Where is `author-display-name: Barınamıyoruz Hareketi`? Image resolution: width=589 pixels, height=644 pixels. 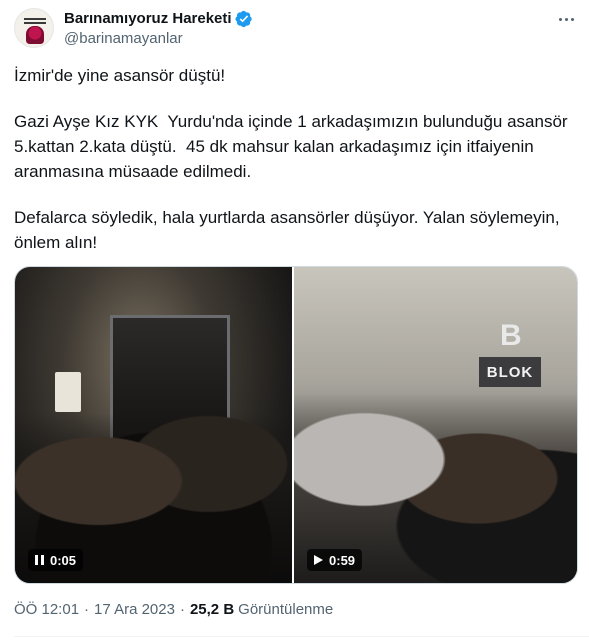
author-display-name: Barınamıyoruz Hareketi is located at coordinates (148, 18).